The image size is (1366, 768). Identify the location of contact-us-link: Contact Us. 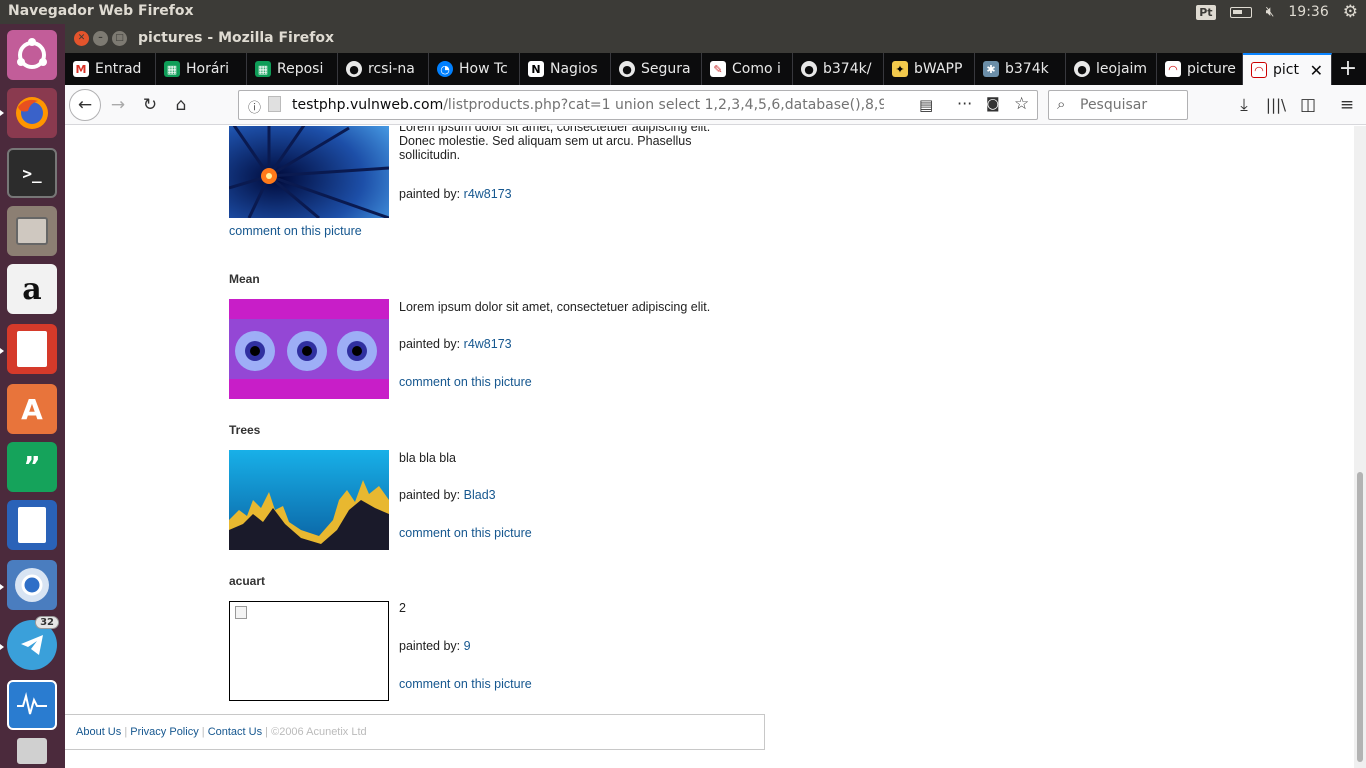
(235, 732).